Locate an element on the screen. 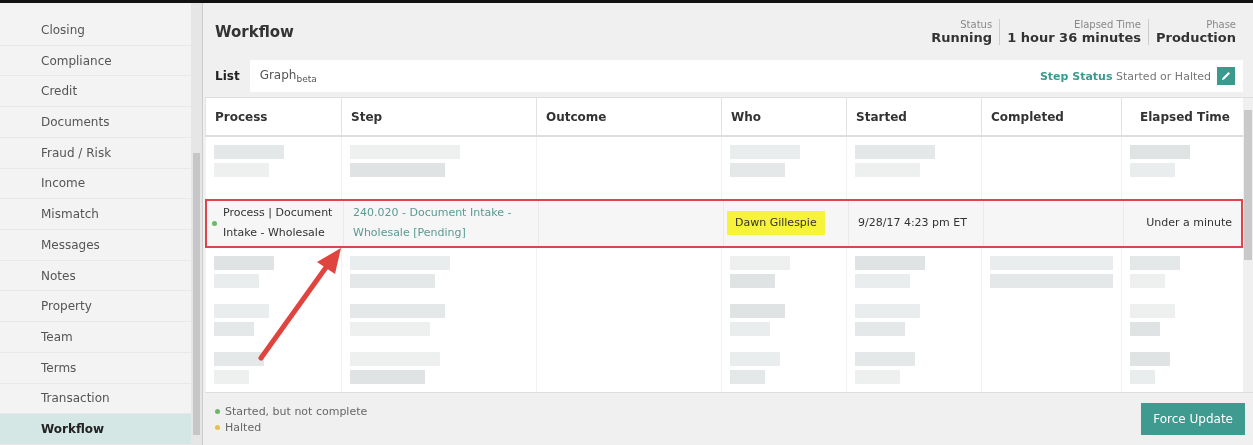 The height and width of the screenshot is (445, 1253). column-header: Elapsed Time is located at coordinates (1180, 117).